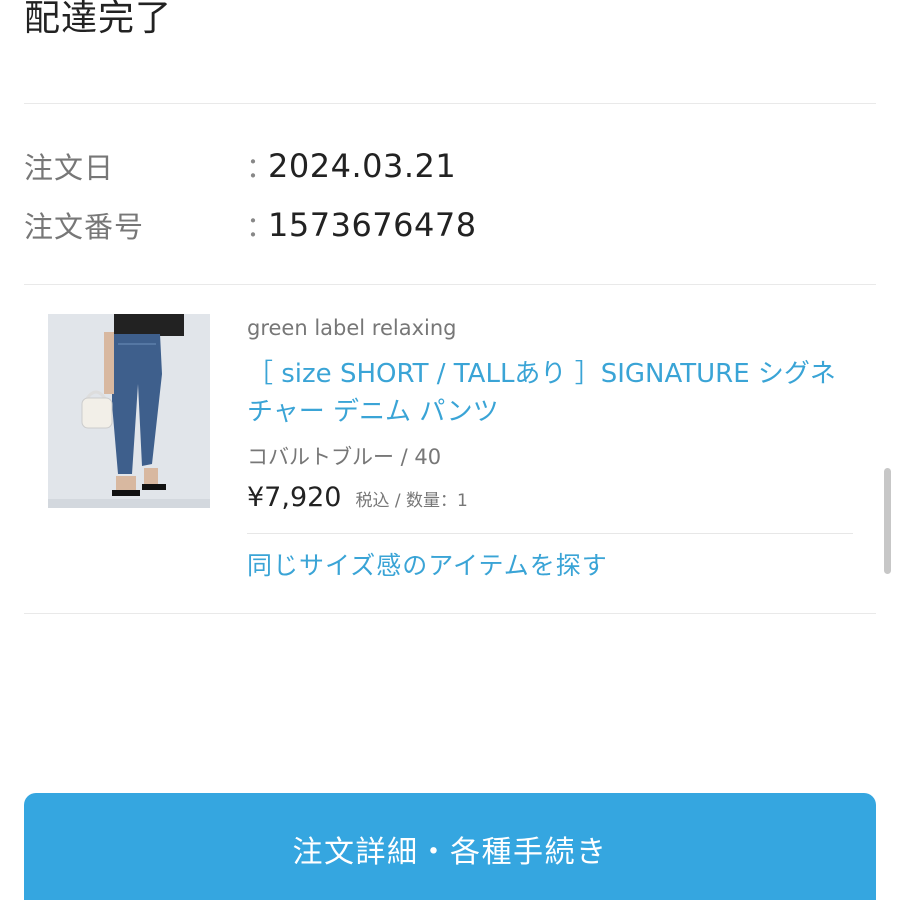 The width and height of the screenshot is (900, 900). I want to click on order-number-value: 1573676478, so click(372, 225).